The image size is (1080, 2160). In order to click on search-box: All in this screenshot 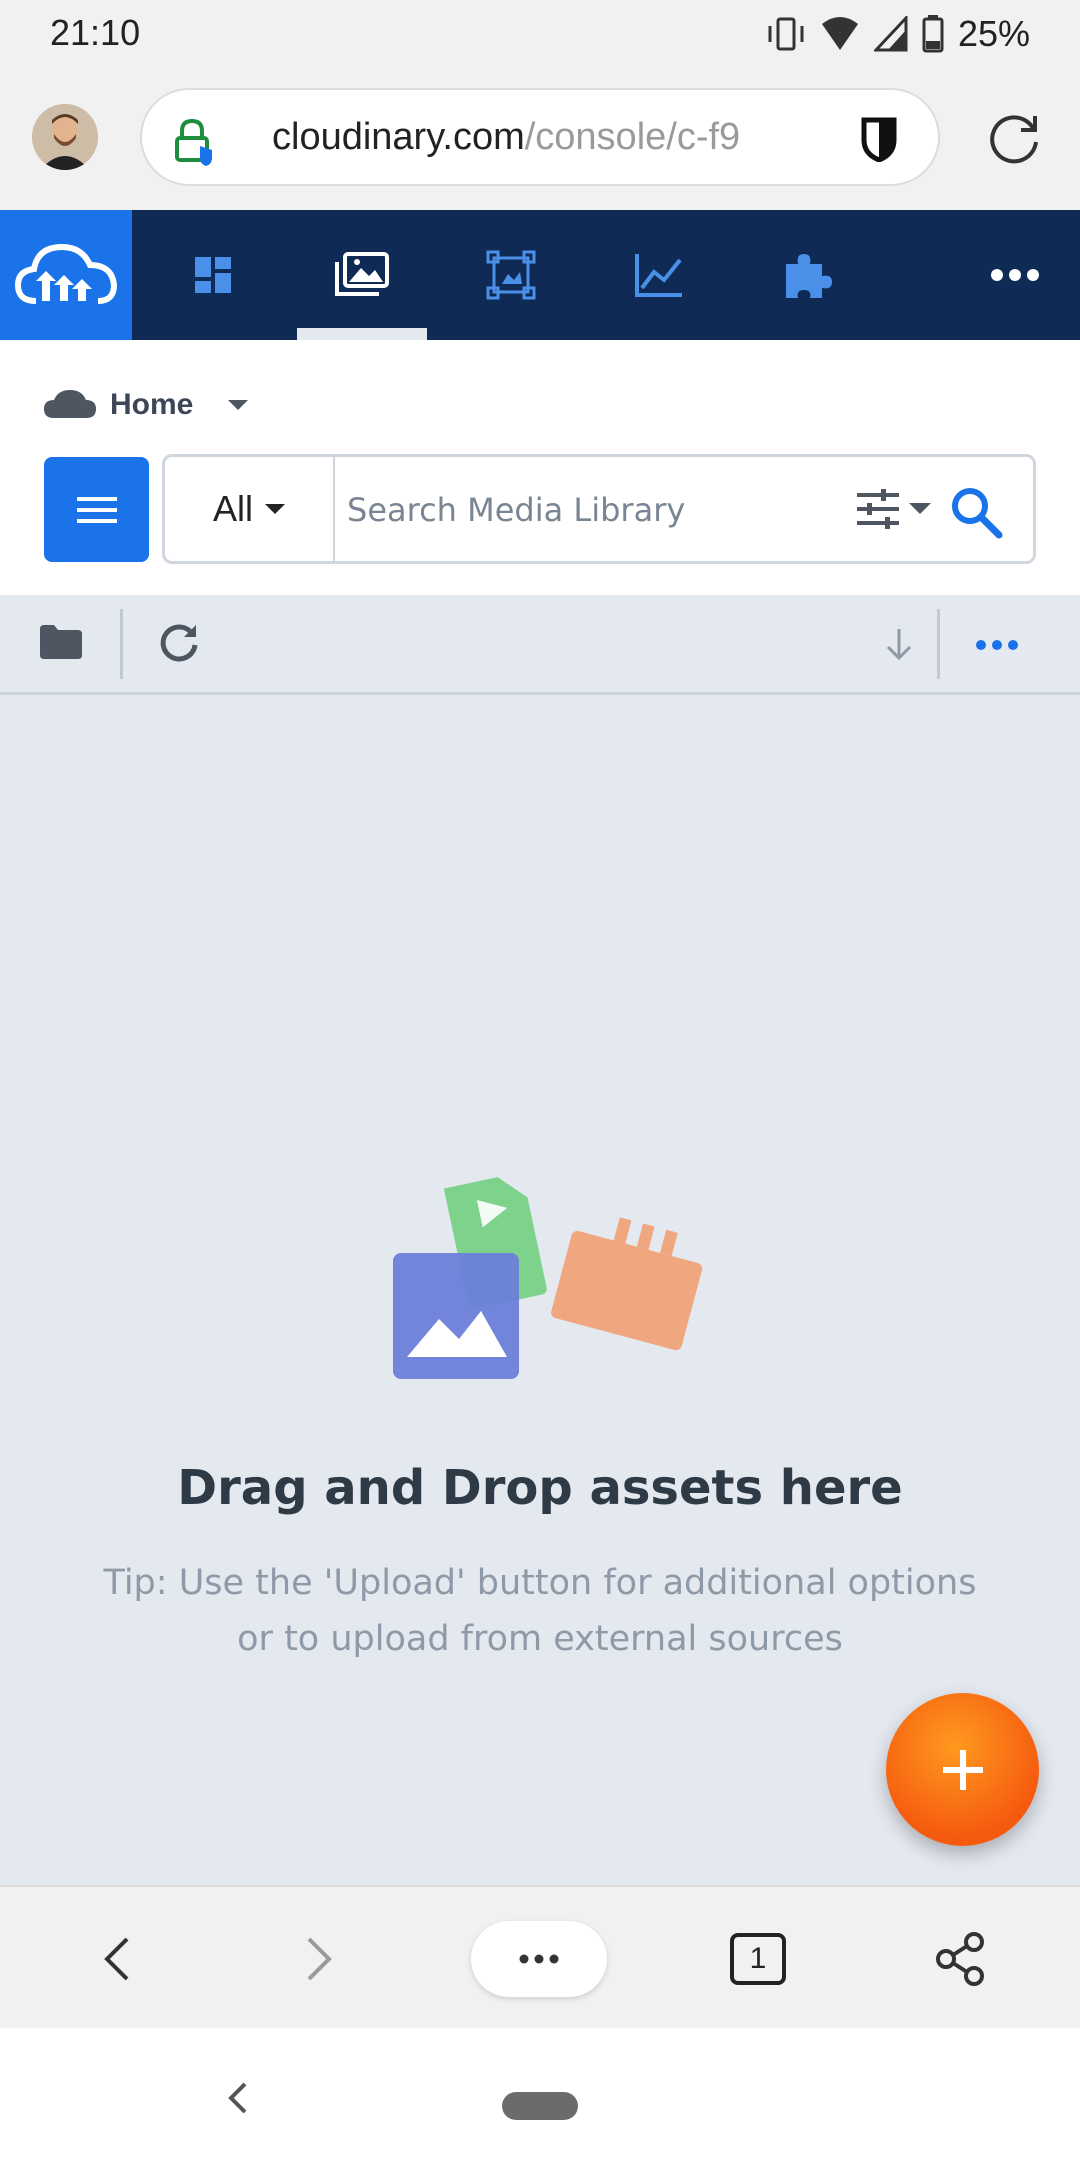, I will do `click(599, 509)`.